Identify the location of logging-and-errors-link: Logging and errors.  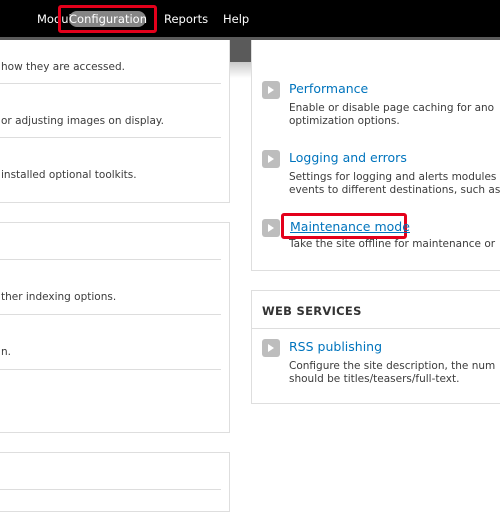
(348, 158).